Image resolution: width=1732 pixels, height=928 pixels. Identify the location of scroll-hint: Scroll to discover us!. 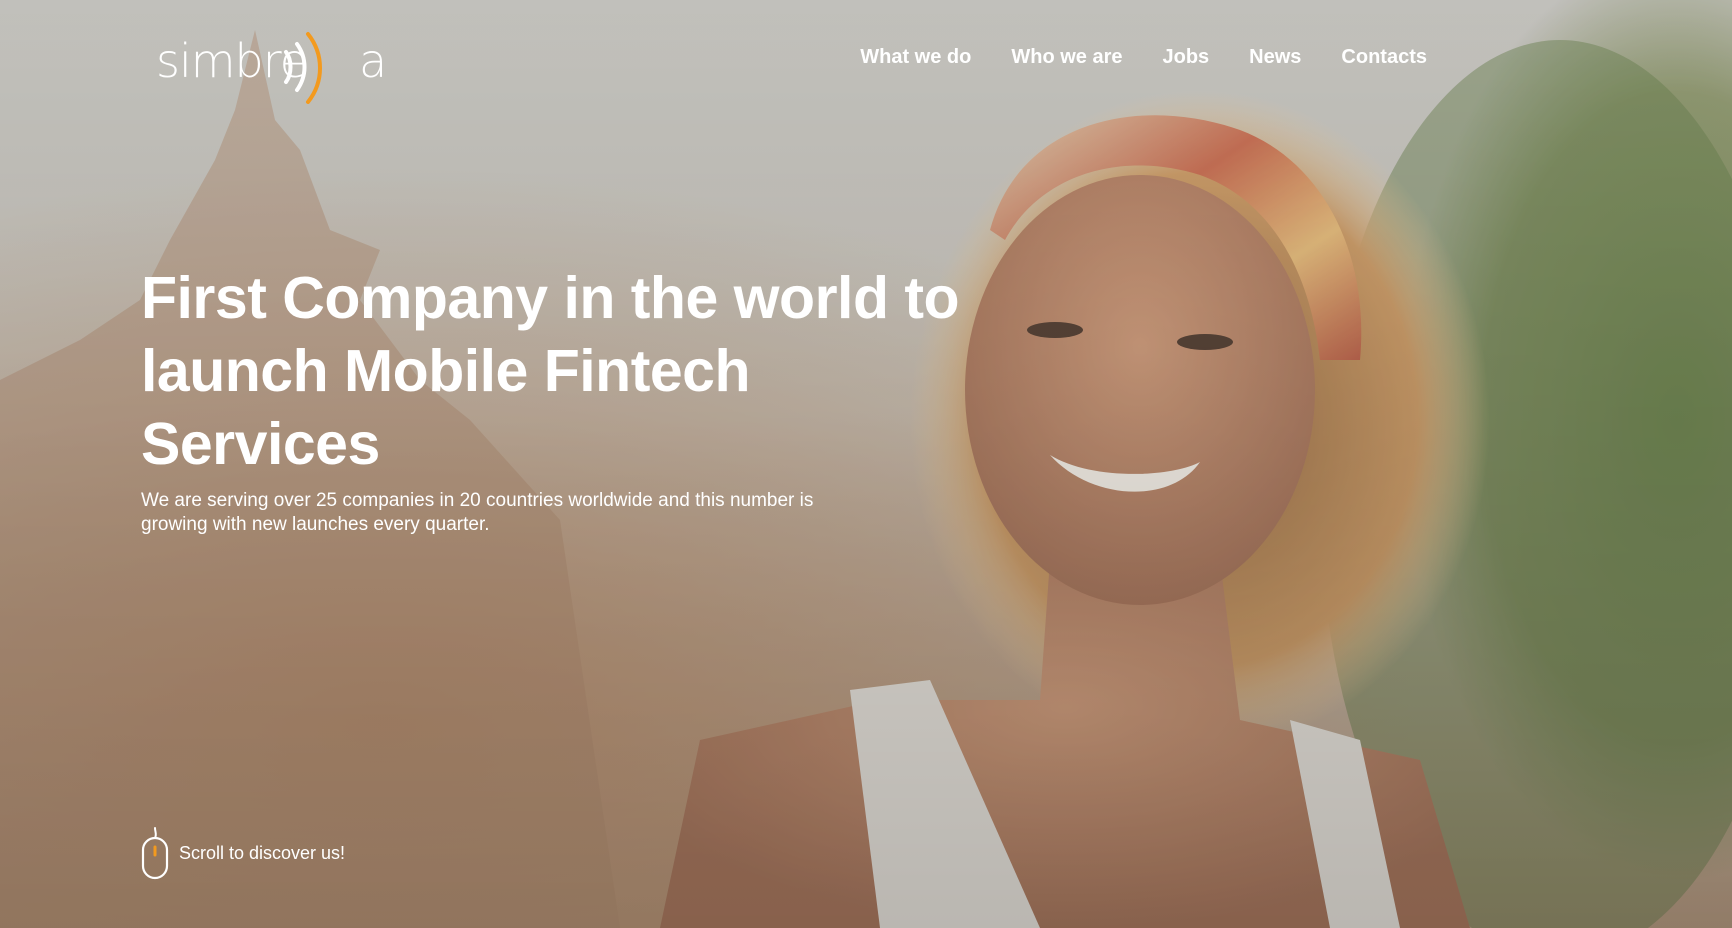
(243, 853).